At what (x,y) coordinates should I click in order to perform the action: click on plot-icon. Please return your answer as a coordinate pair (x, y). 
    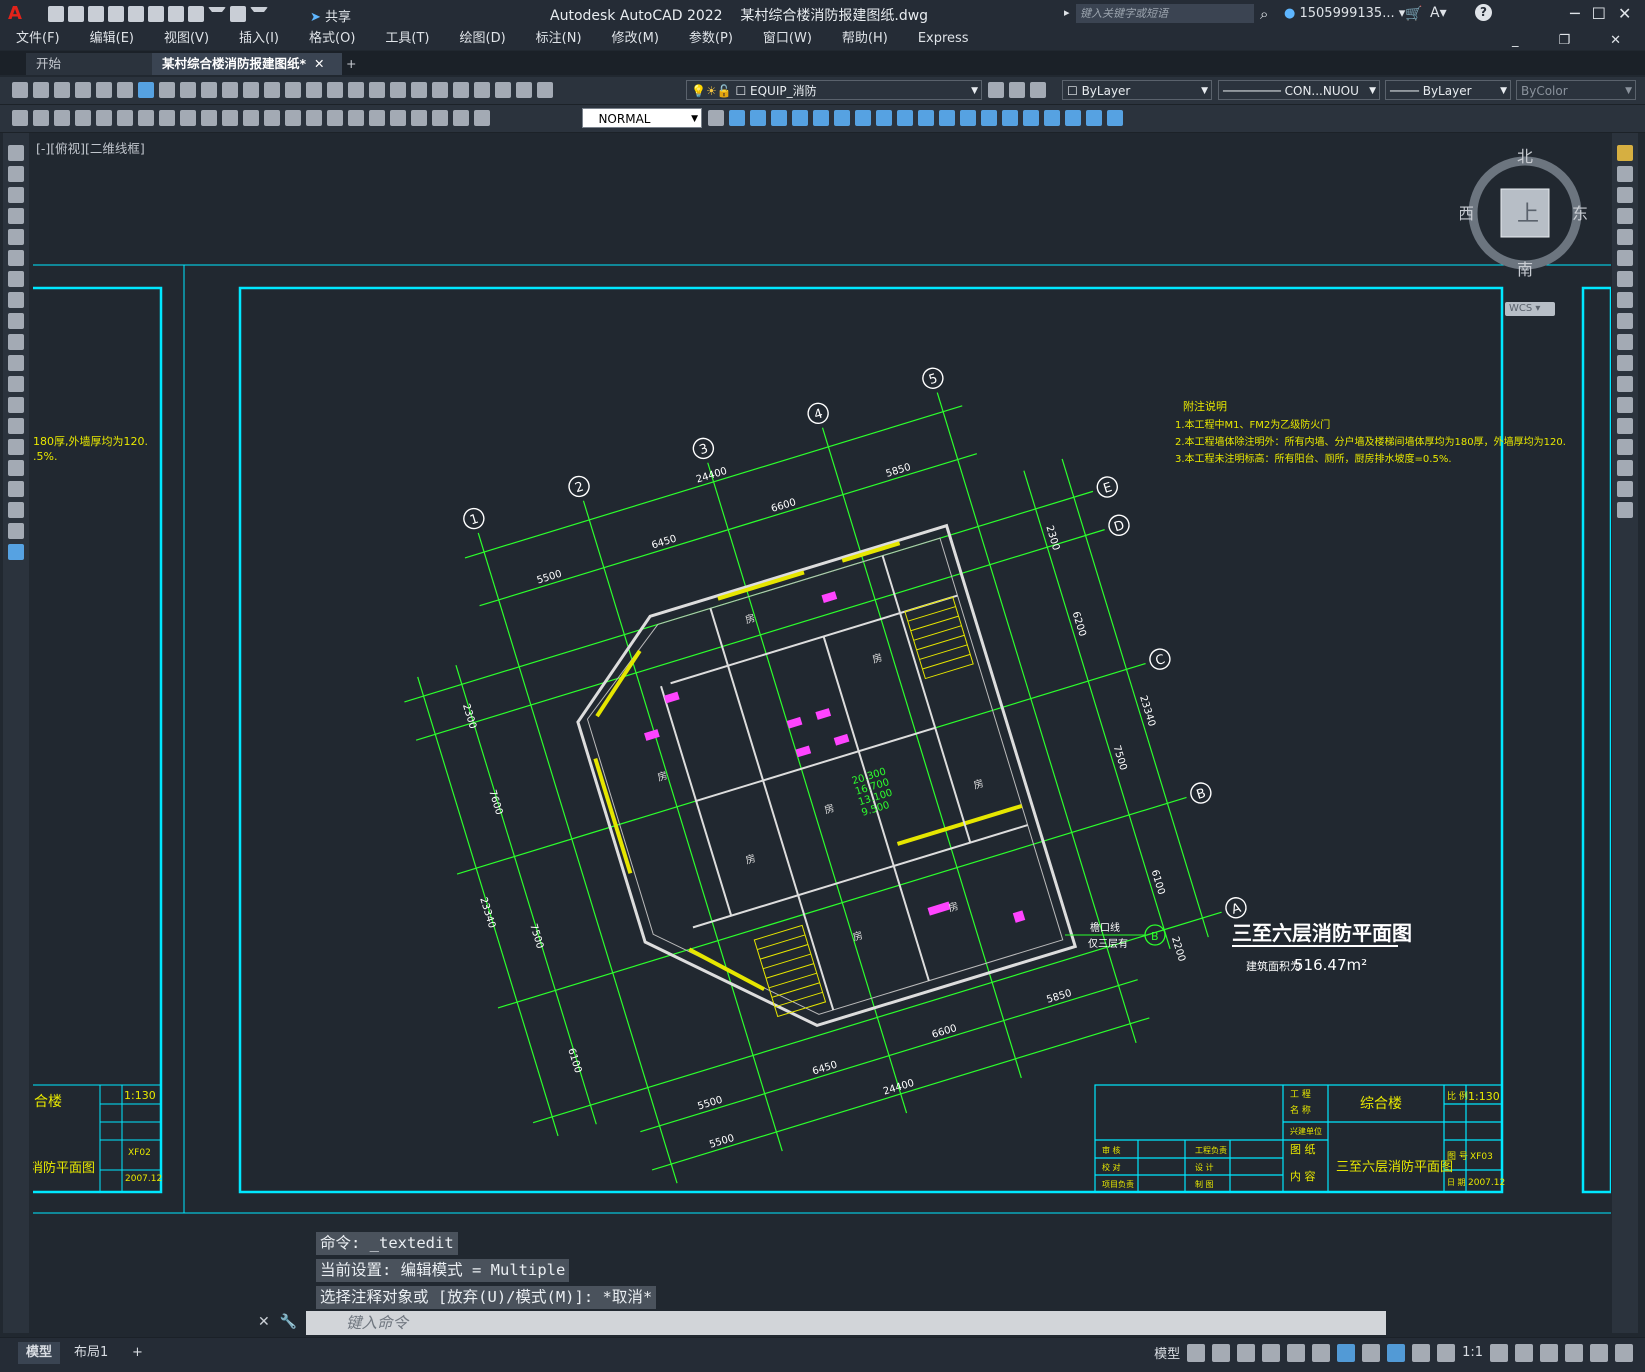
    Looking at the image, I should click on (83, 90).